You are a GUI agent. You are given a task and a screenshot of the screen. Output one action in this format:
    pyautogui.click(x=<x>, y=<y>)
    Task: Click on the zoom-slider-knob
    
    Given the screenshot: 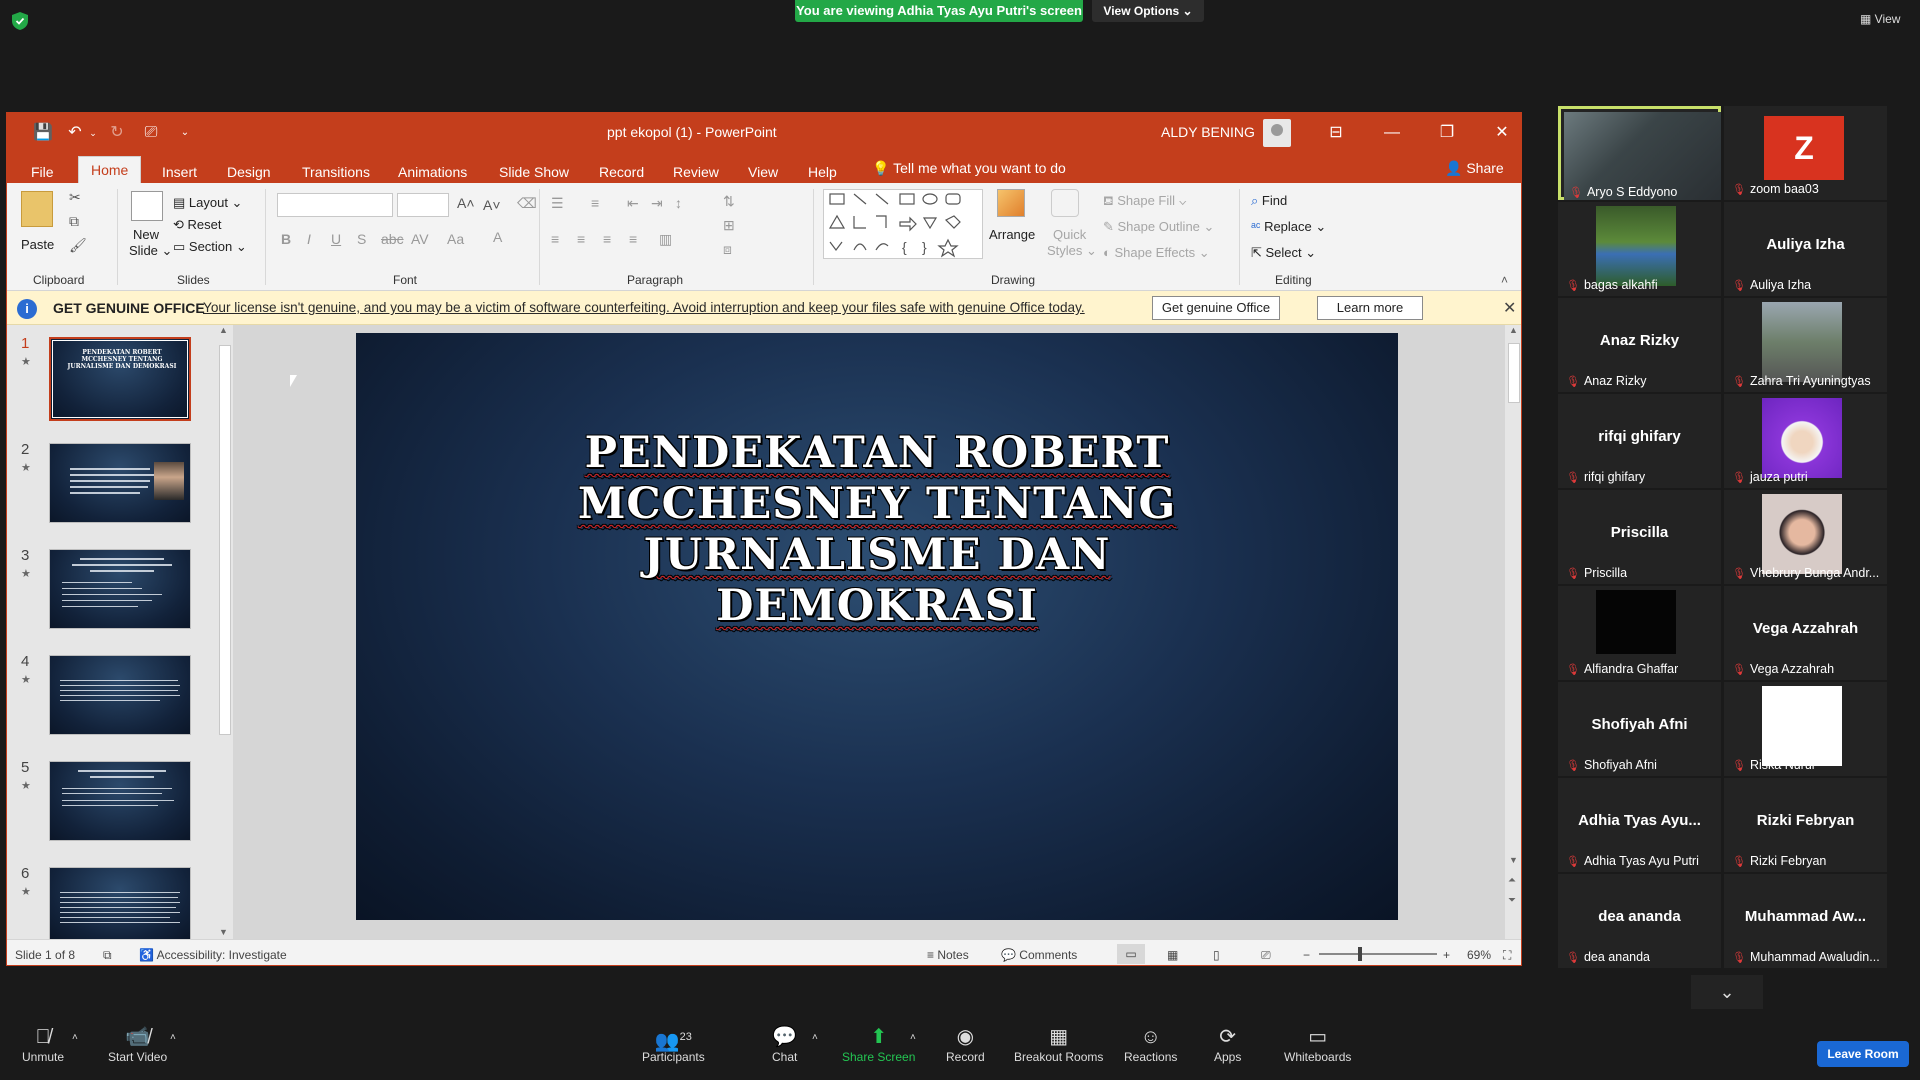 What is the action you would take?
    pyautogui.click(x=1360, y=954)
    